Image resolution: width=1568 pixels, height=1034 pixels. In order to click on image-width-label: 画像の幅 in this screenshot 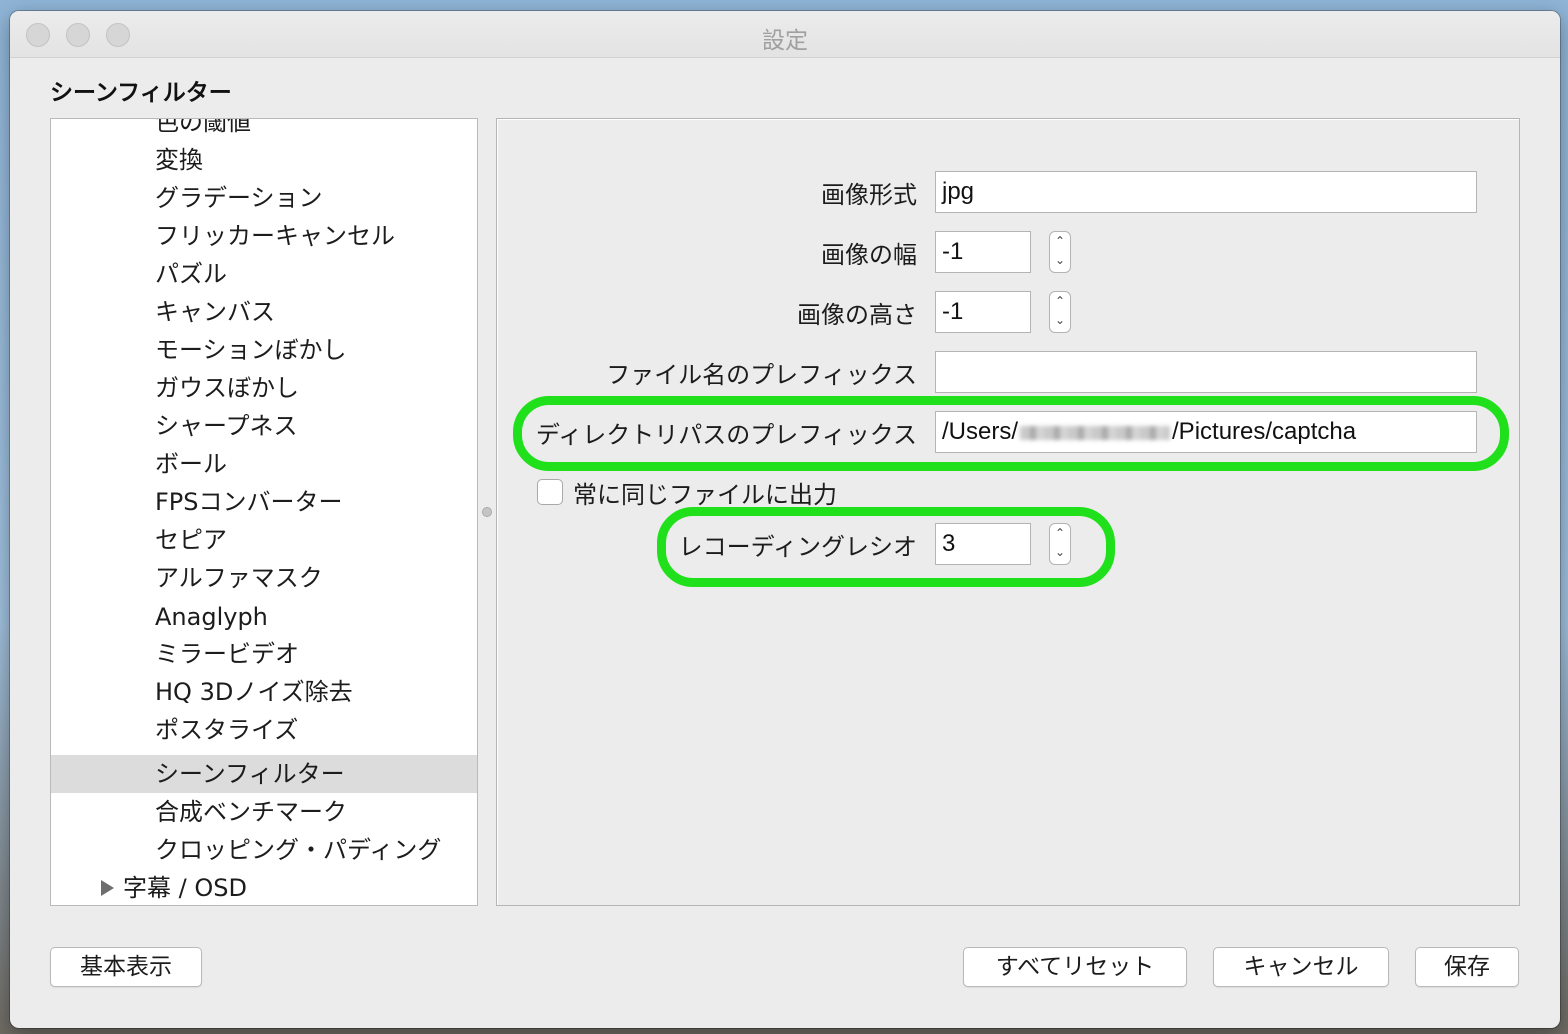, I will do `click(869, 255)`.